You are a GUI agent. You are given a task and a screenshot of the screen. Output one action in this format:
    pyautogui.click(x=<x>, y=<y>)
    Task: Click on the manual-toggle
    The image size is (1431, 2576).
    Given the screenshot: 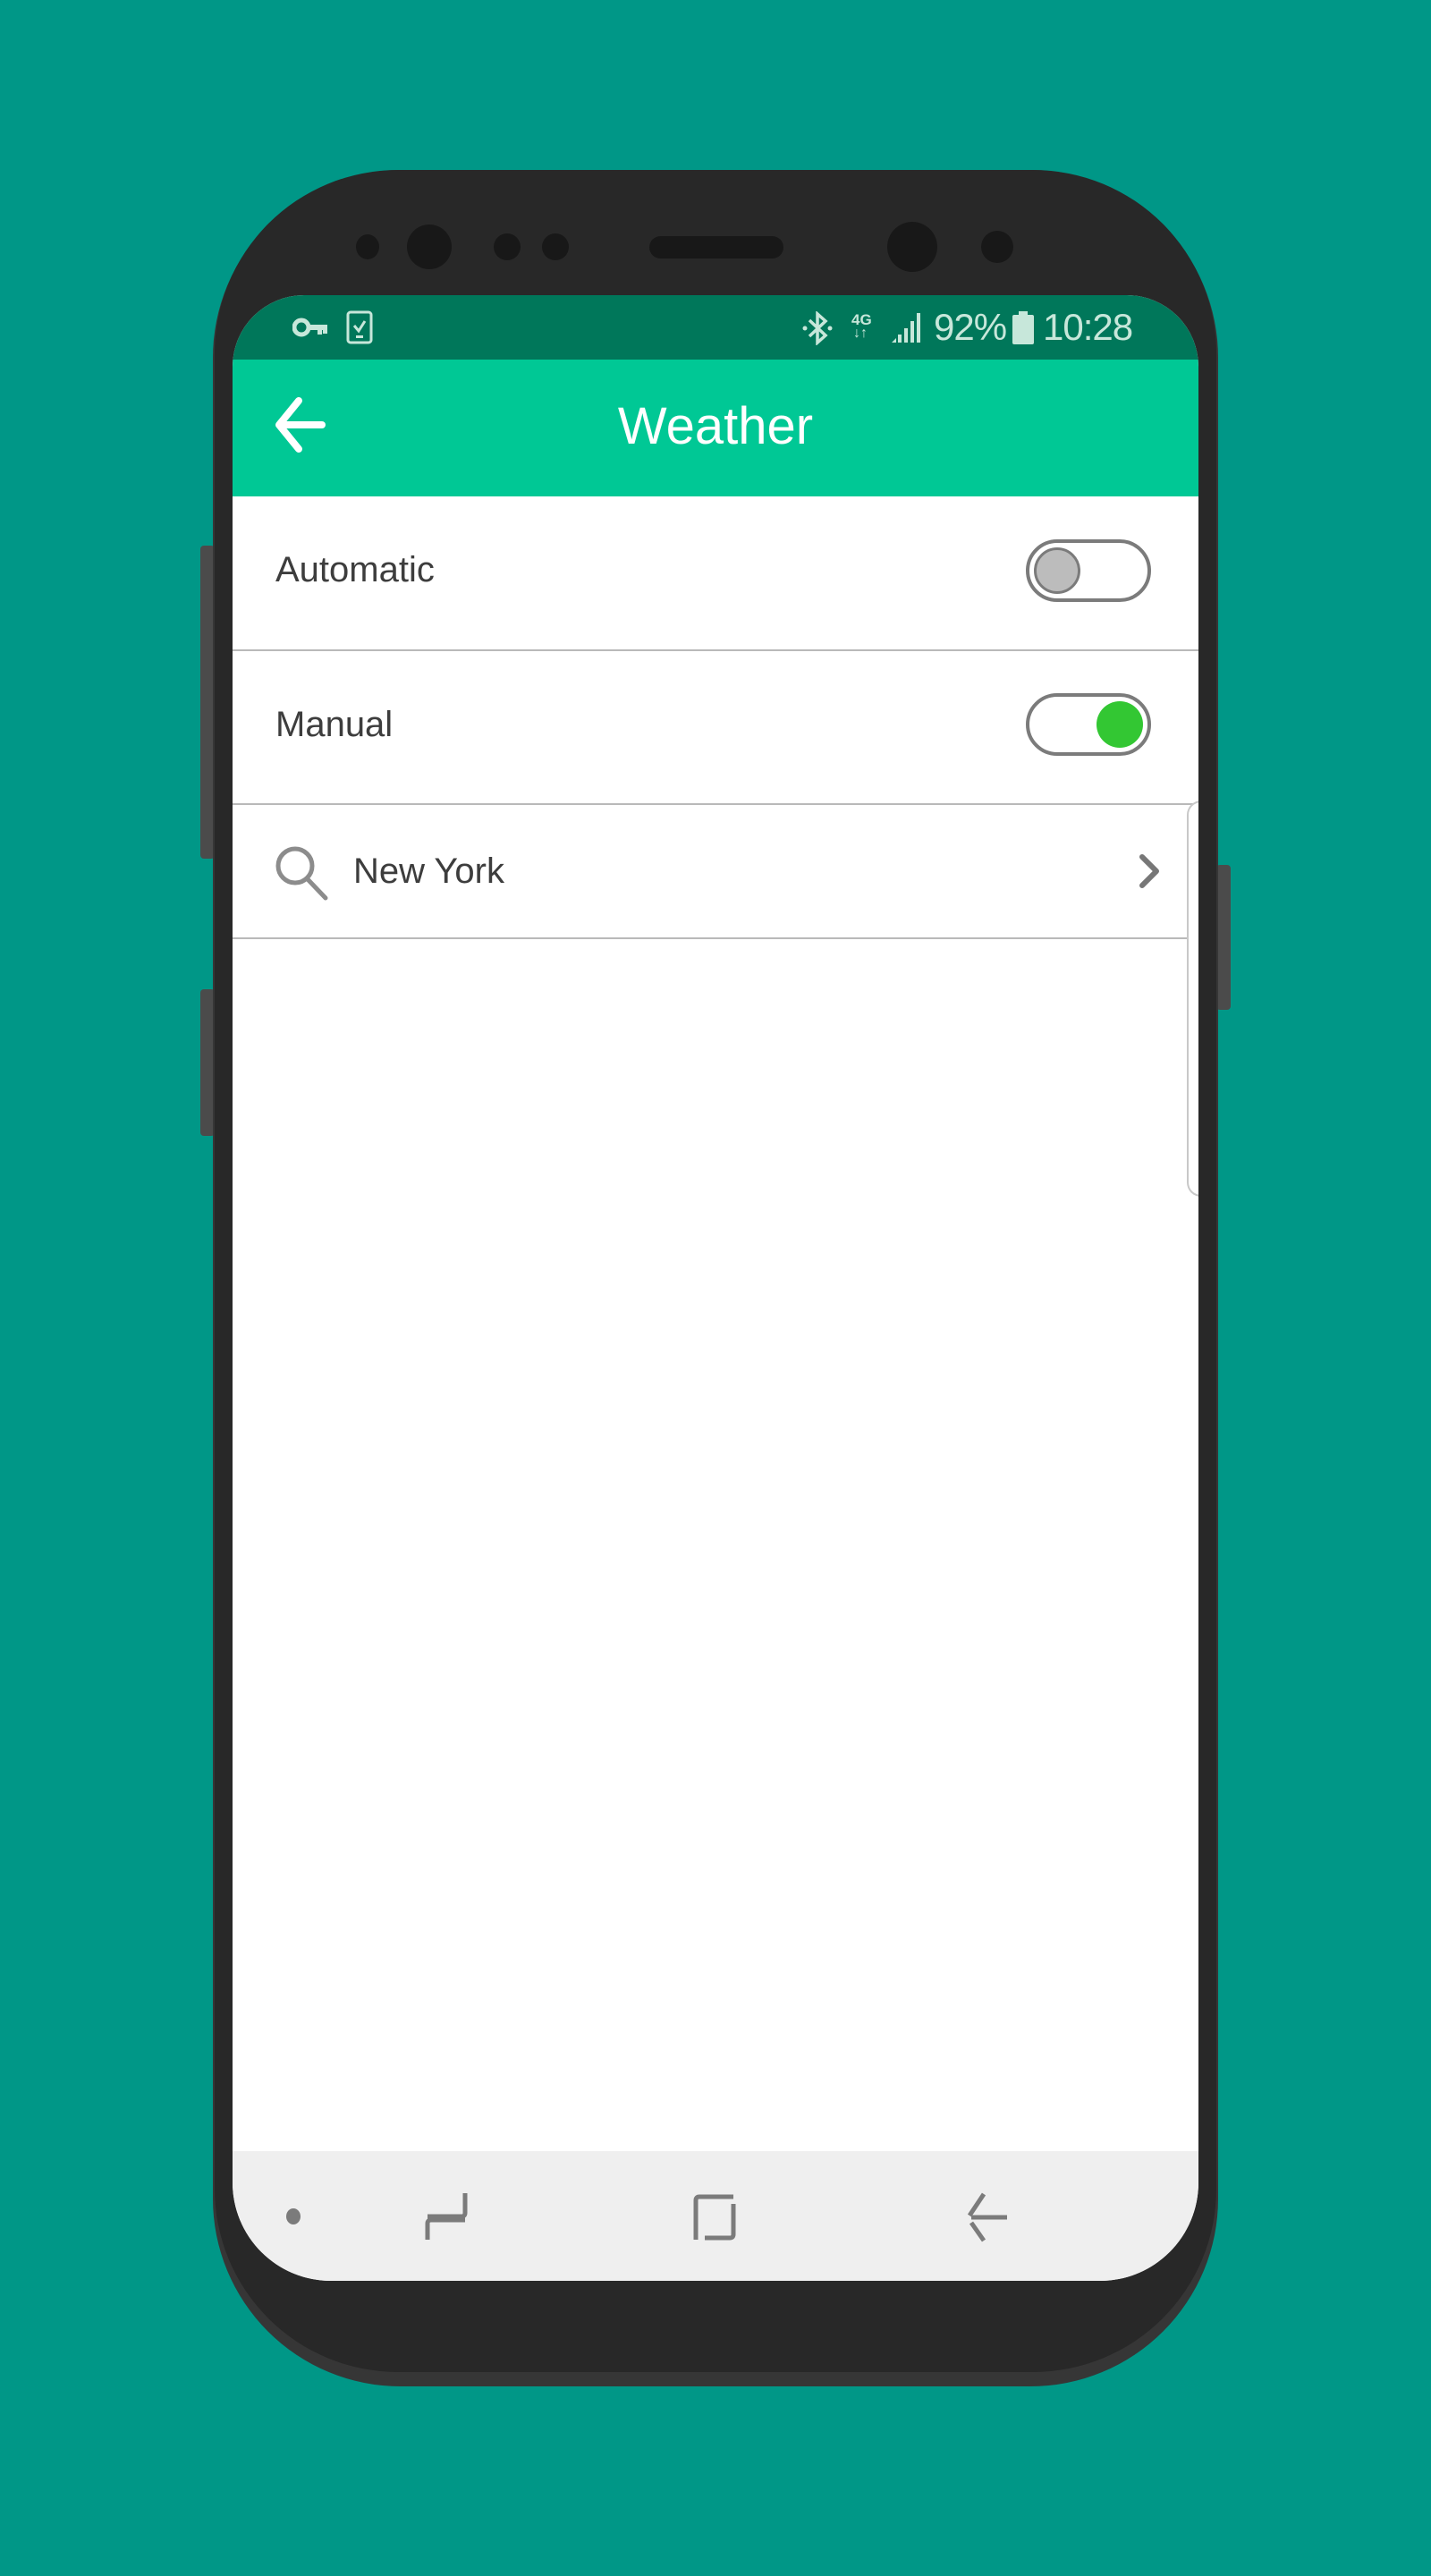 What is the action you would take?
    pyautogui.click(x=1088, y=724)
    